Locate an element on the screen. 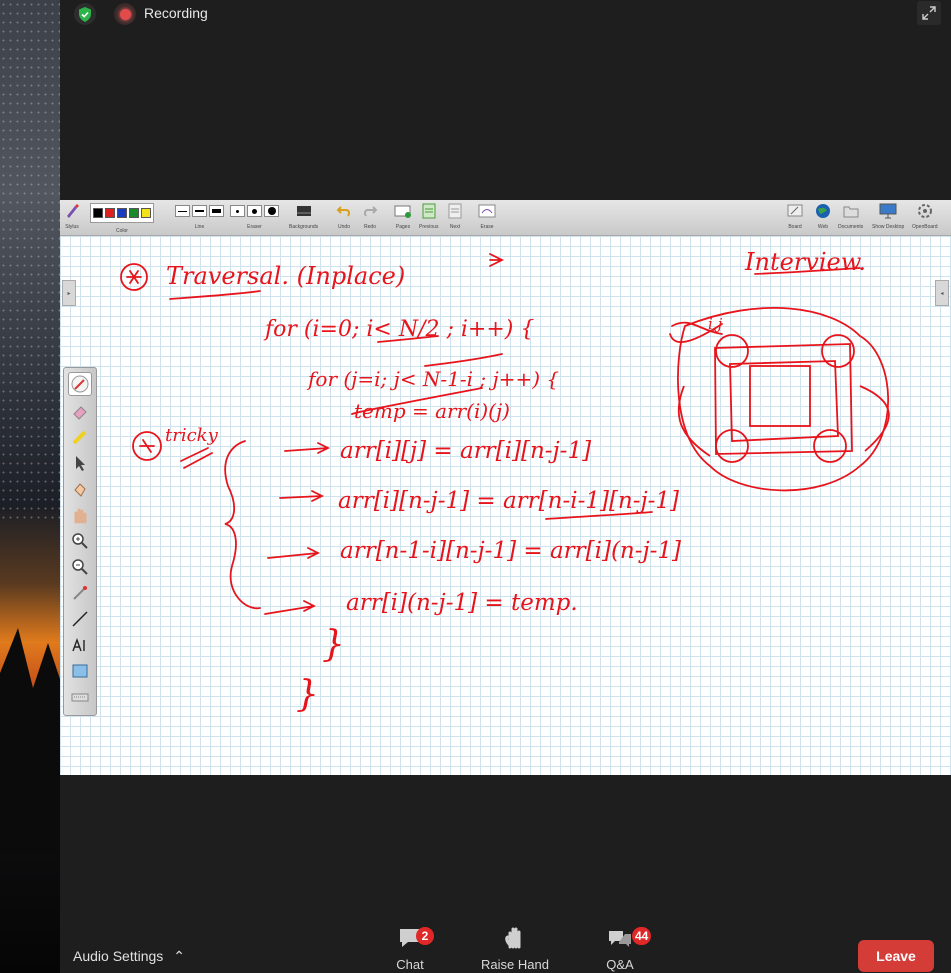 Image resolution: width=951 pixels, height=973 pixels. stylus-icon is located at coordinates (72, 211).